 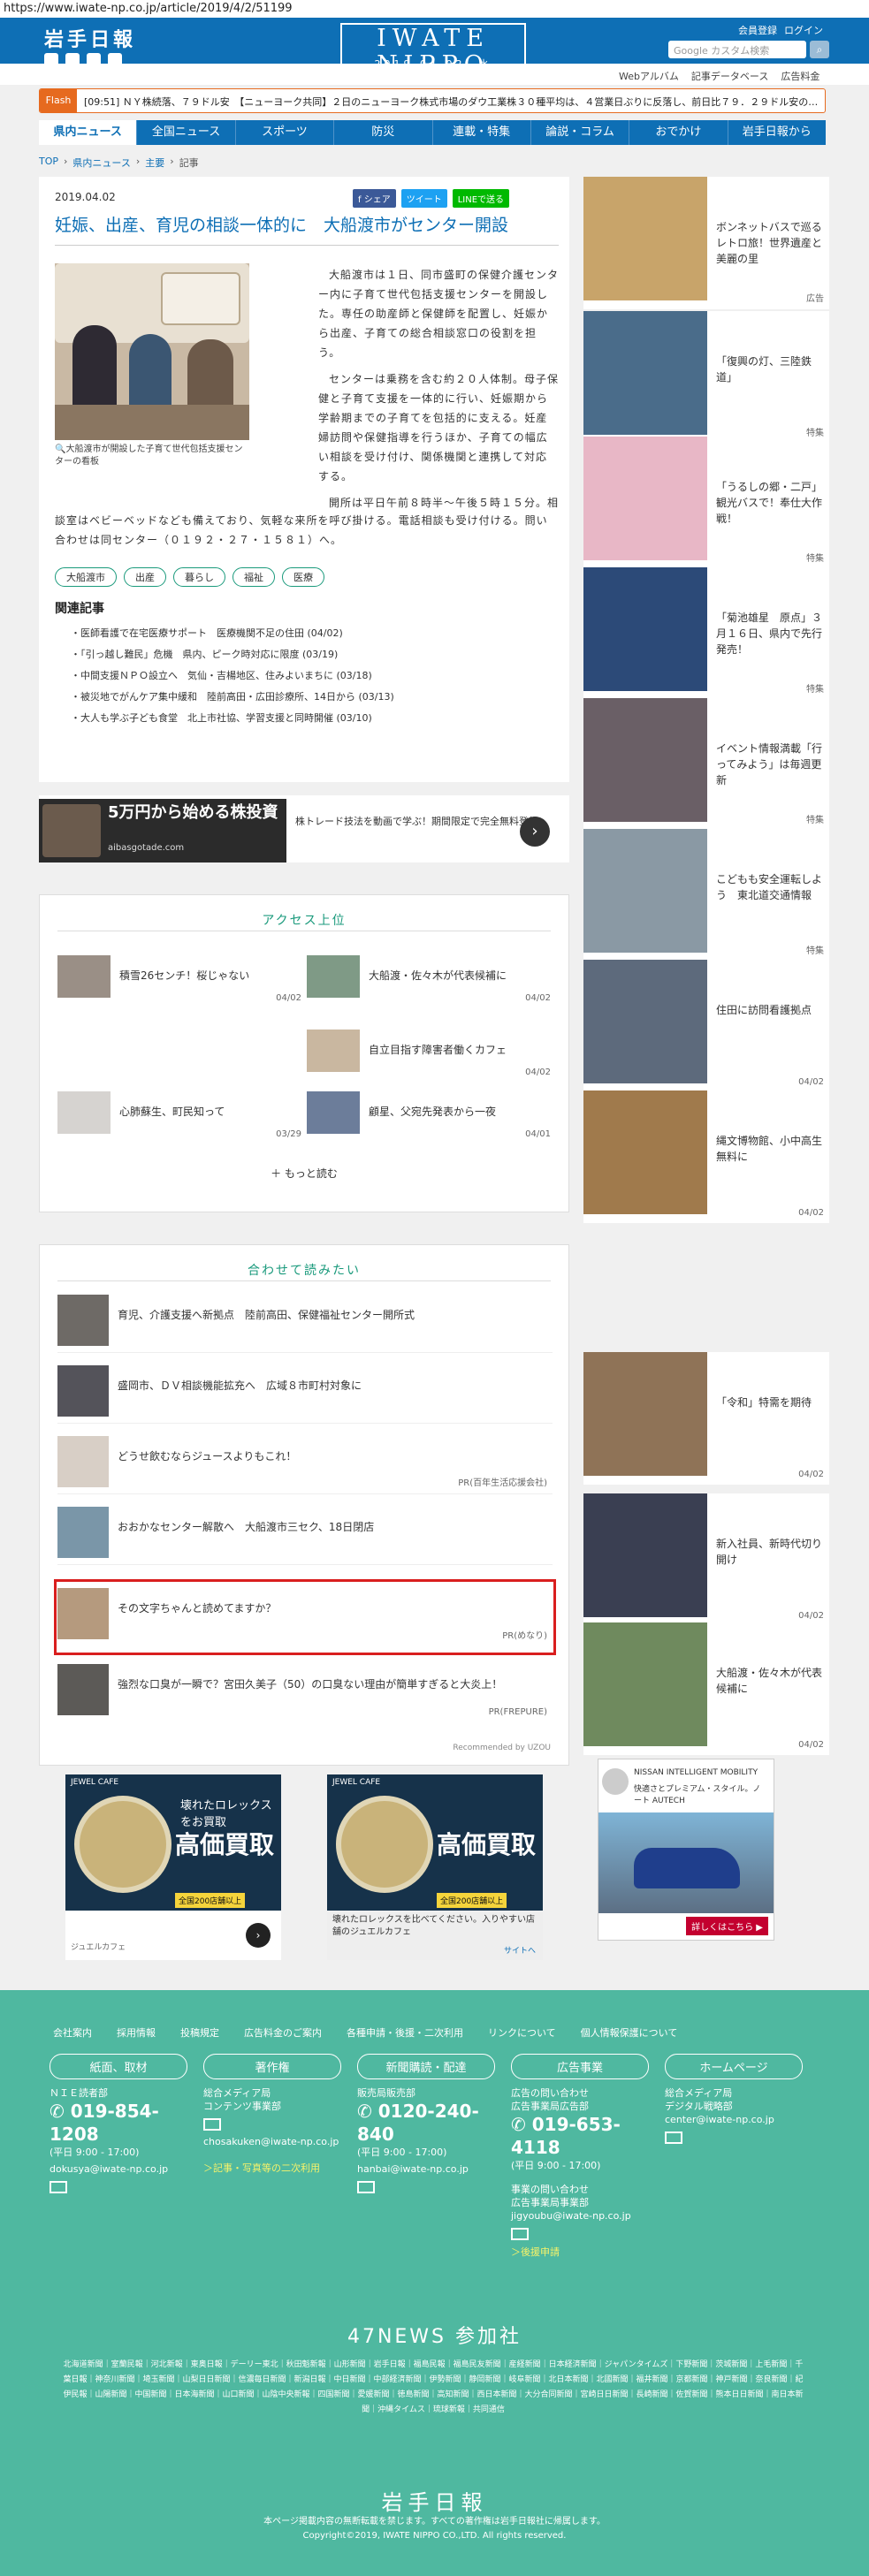 What do you see at coordinates (60, 2111) in the screenshot?
I see `phone-icon: ✆` at bounding box center [60, 2111].